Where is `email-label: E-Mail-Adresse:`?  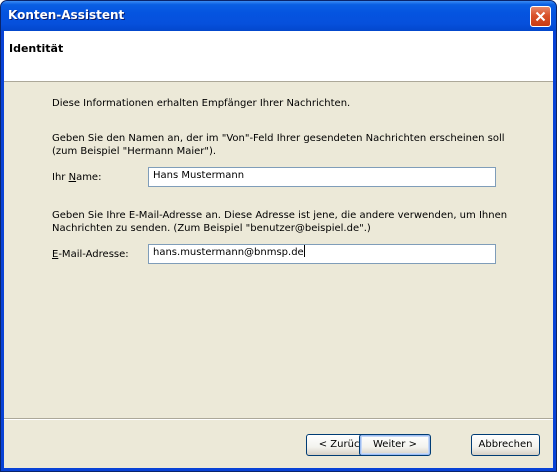 email-label: E-Mail-Adresse: is located at coordinates (90, 254).